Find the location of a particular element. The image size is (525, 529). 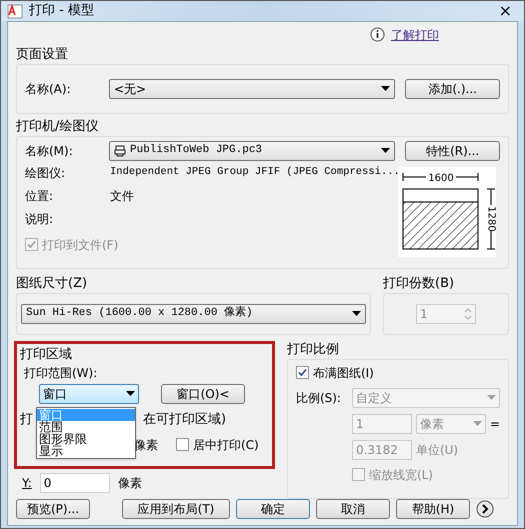

field-label: 名称(M): is located at coordinates (49, 151).